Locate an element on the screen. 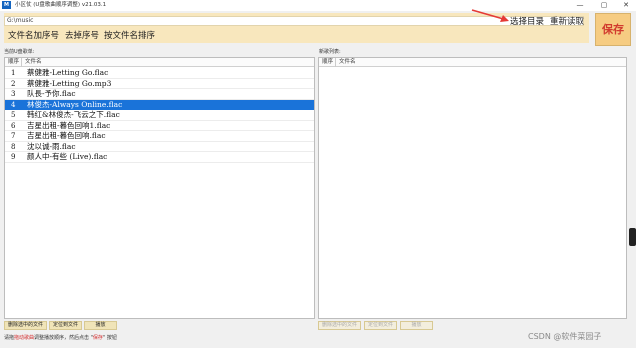 This screenshot has width=636, height=348. left-col-name: 文件名 is located at coordinates (33, 62).